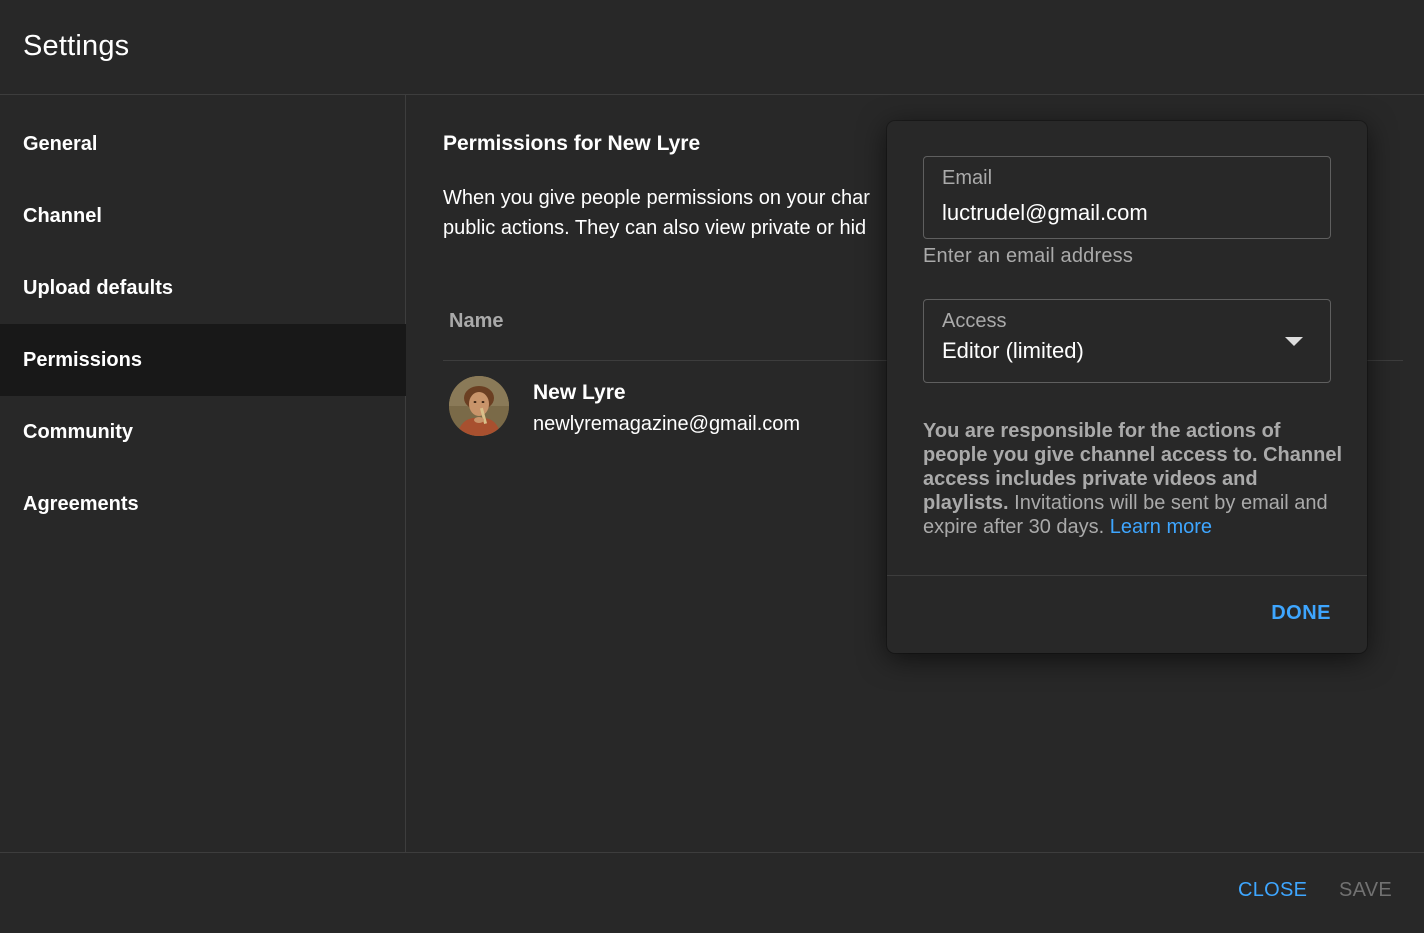  I want to click on dialog-divider, so click(1127, 575).